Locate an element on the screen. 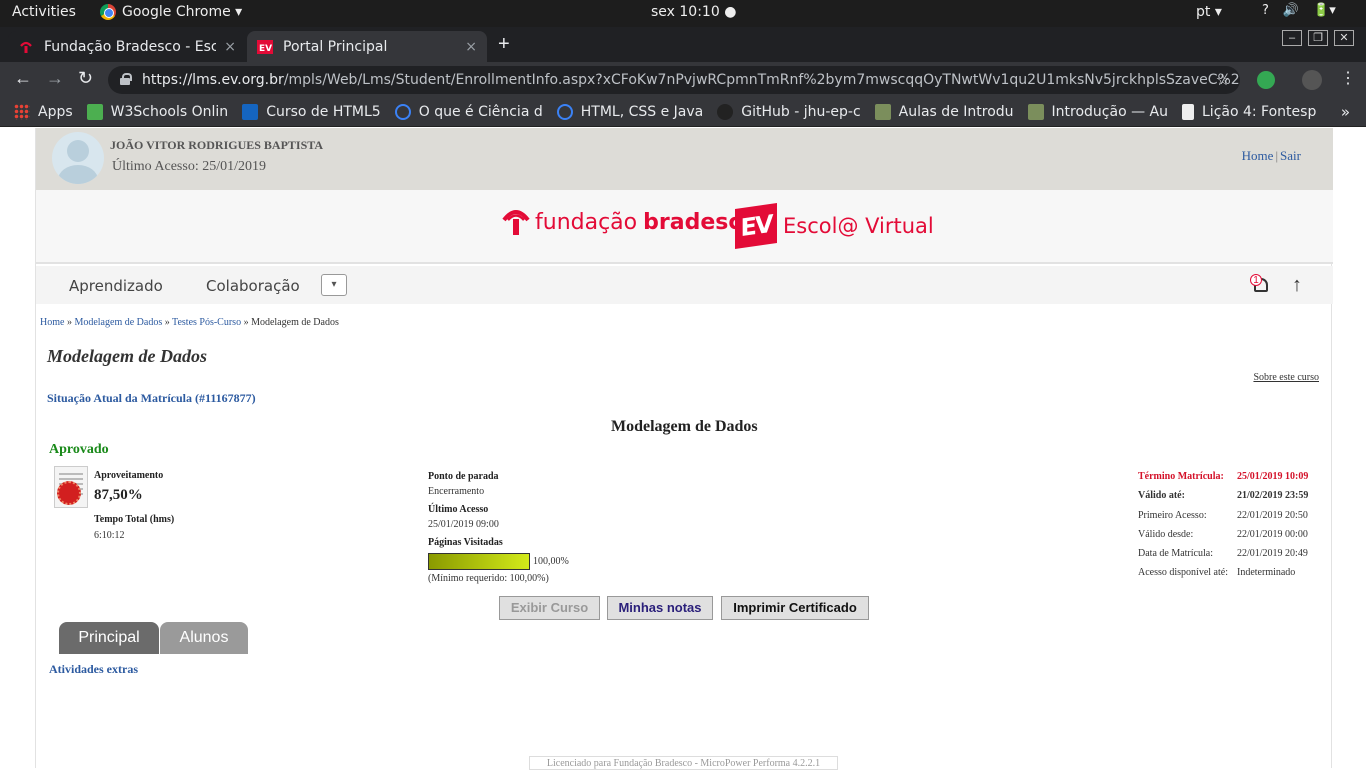 Image resolution: width=1366 pixels, height=770 pixels. scroll-top-icon: ↑ is located at coordinates (1297, 285).